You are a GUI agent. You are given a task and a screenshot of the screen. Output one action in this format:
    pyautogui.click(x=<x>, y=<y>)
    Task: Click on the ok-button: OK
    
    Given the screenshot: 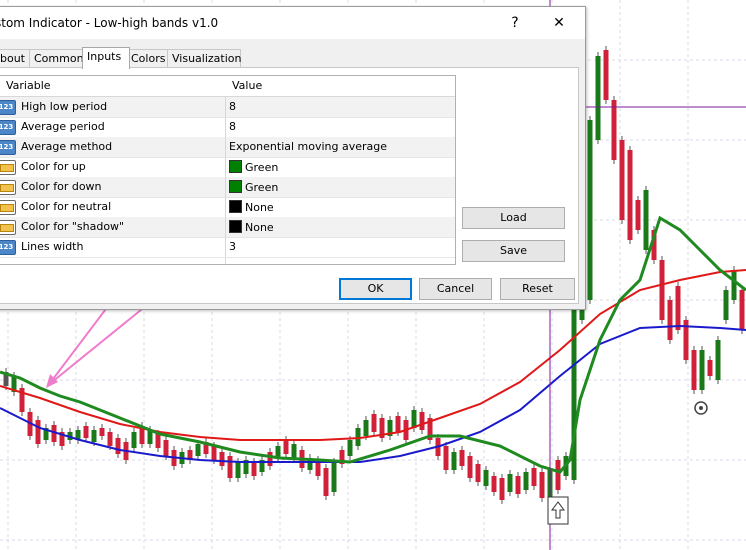 What is the action you would take?
    pyautogui.click(x=375, y=289)
    